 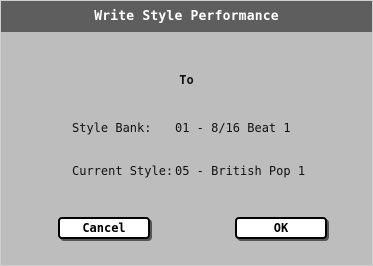 I want to click on style-bank-label: Style Bank:, so click(x=112, y=128).